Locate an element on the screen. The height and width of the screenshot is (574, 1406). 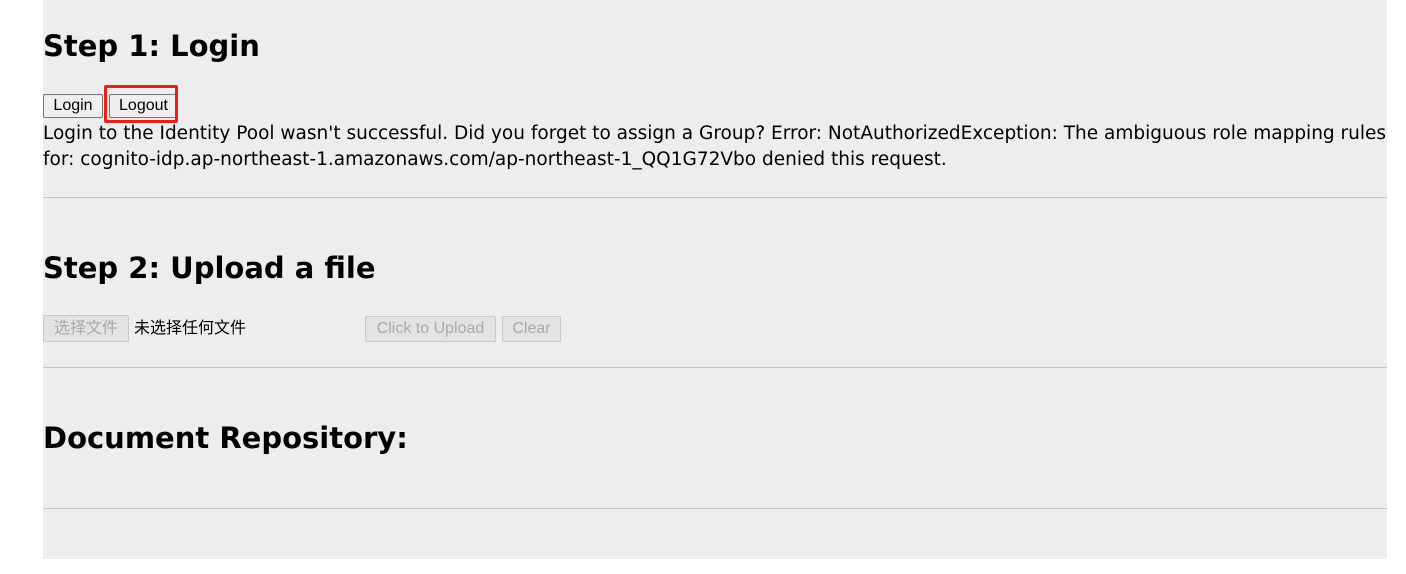
repository-heading: Document Repository: is located at coordinates (225, 438).